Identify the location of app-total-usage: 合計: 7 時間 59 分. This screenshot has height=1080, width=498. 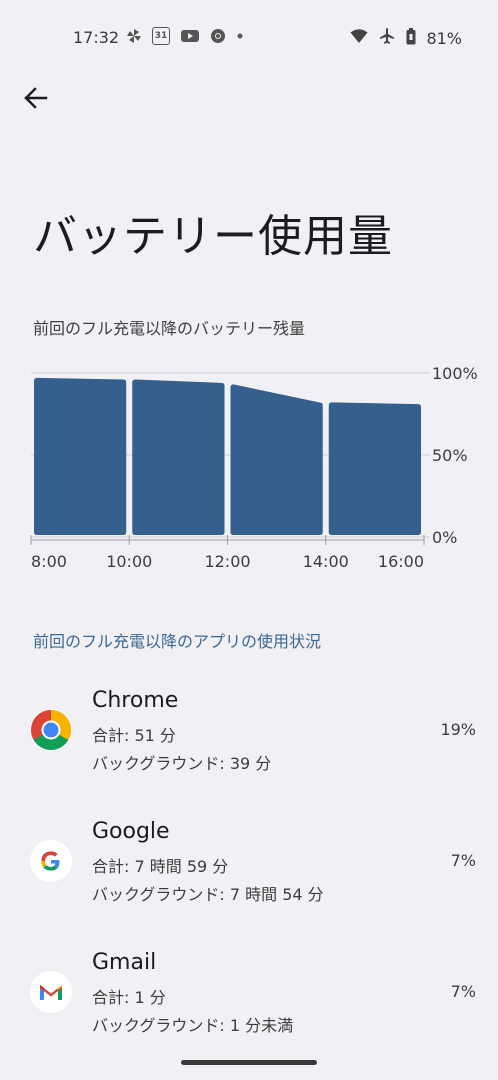
(160, 866).